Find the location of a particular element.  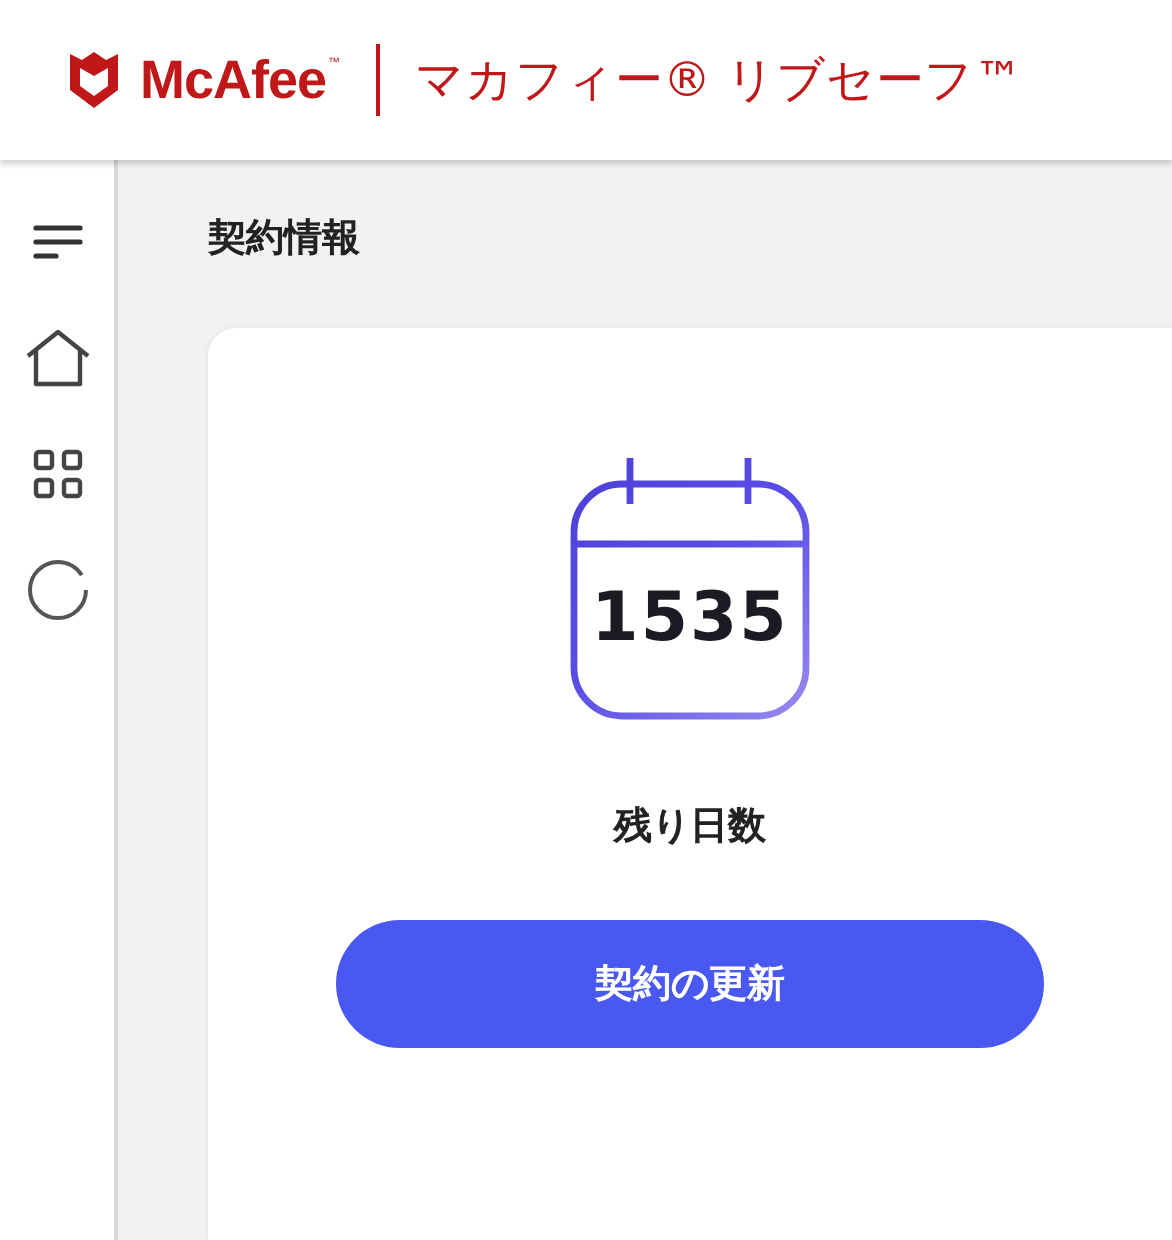

days-remaining-label: 残り日数 is located at coordinates (690, 827).